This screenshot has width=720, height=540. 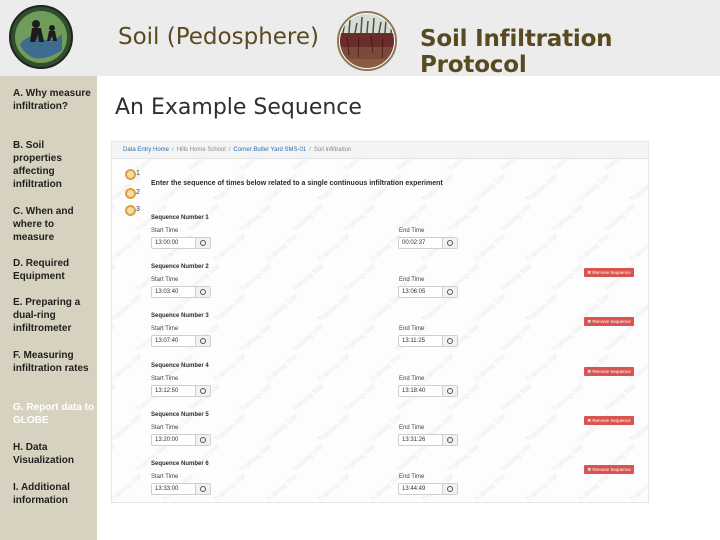 I want to click on start-time-value: 13:33:00, so click(x=167, y=489).